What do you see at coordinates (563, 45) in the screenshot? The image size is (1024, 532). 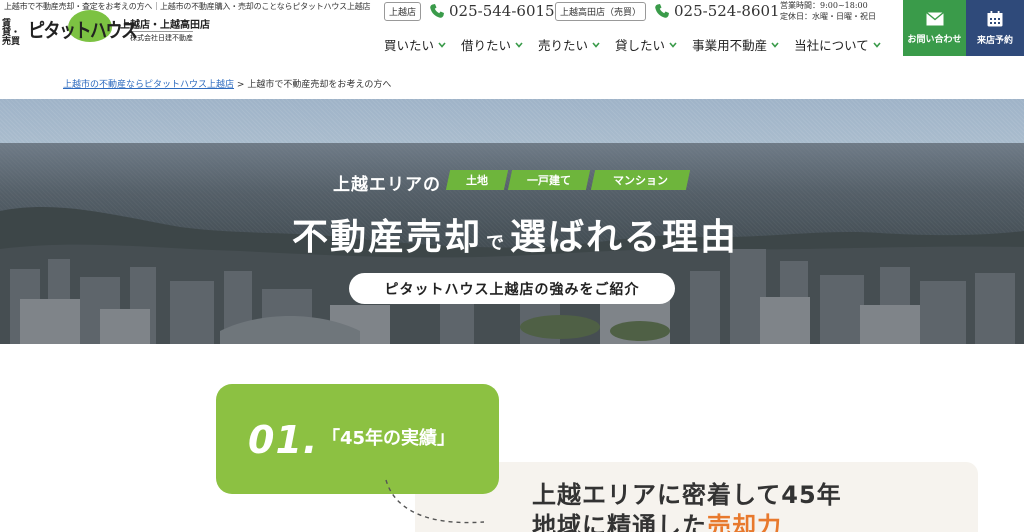 I see `nav-label: 売りたい` at bounding box center [563, 45].